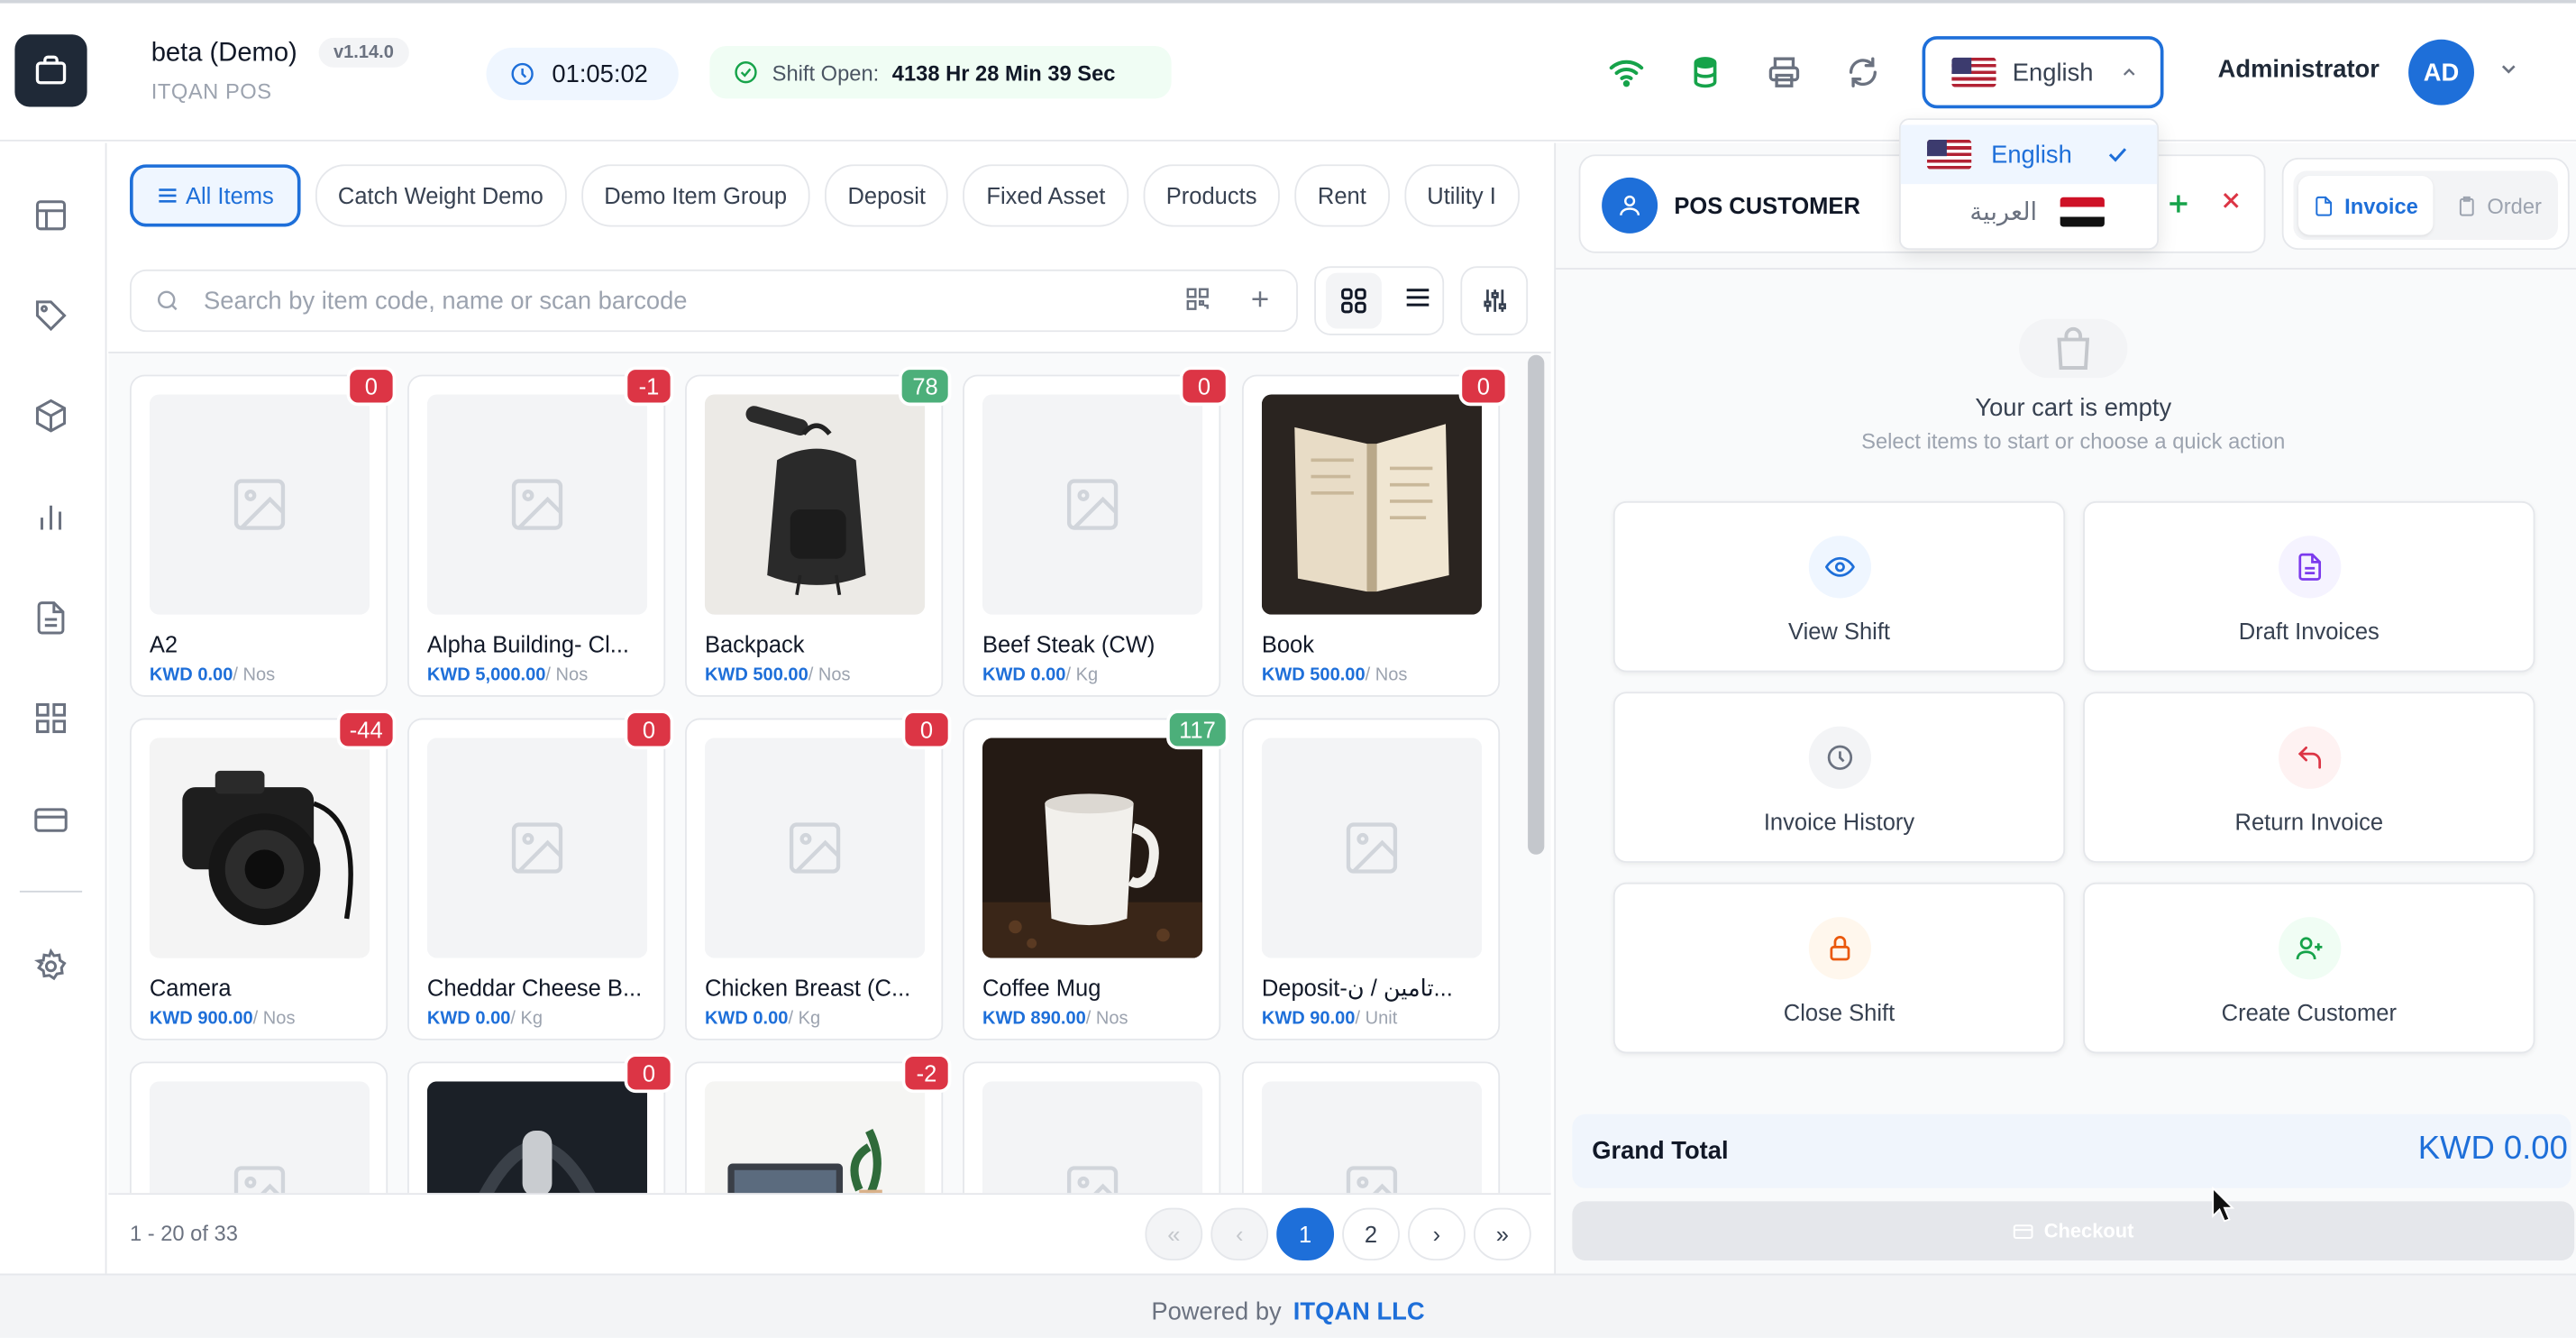 This screenshot has width=2576, height=1338. Describe the element at coordinates (1260, 299) in the screenshot. I see `plus-icon` at that location.